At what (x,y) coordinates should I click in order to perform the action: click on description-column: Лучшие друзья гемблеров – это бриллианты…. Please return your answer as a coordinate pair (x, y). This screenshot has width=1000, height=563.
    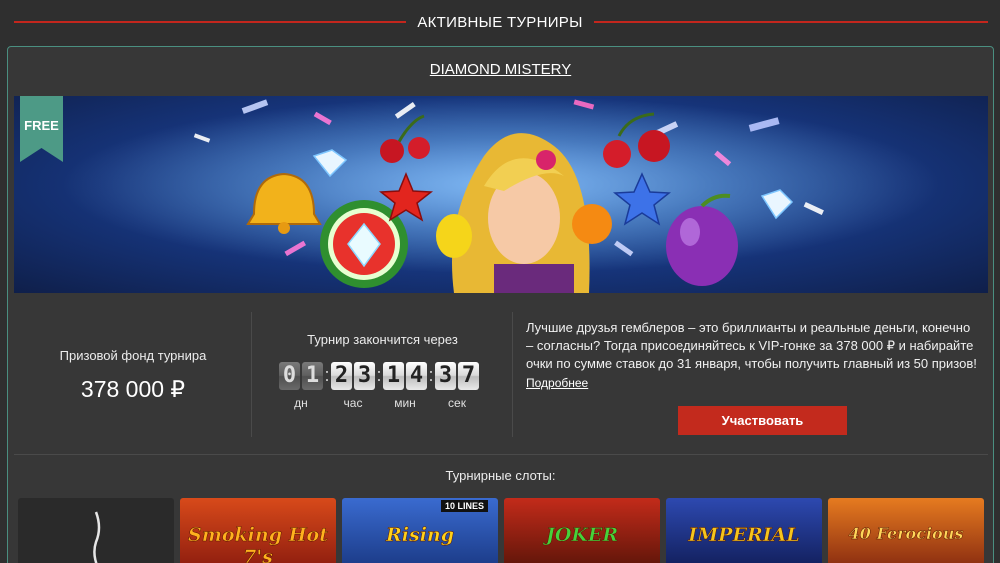
    Looking at the image, I should click on (750, 374).